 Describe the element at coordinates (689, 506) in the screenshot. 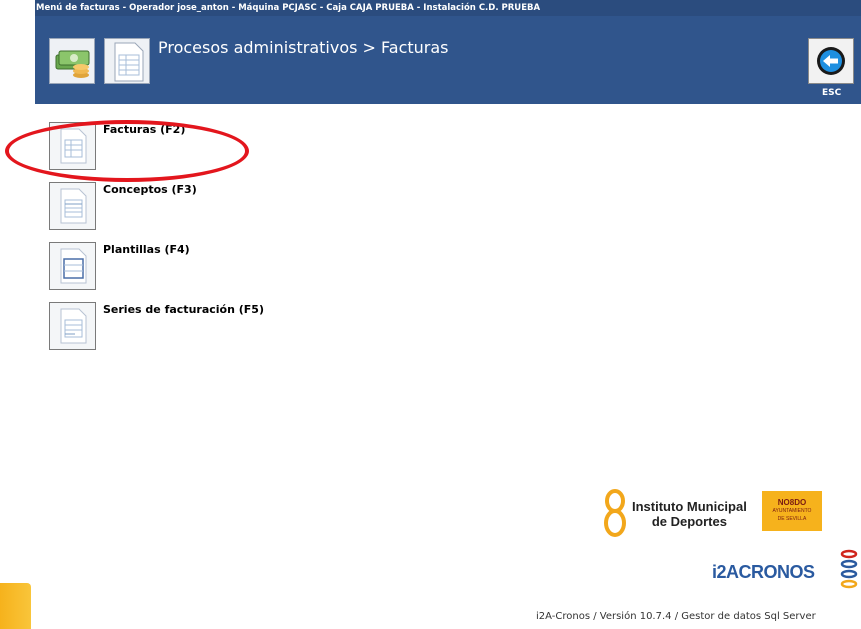

I see `imd-line-1: Instituto Municipal` at that location.